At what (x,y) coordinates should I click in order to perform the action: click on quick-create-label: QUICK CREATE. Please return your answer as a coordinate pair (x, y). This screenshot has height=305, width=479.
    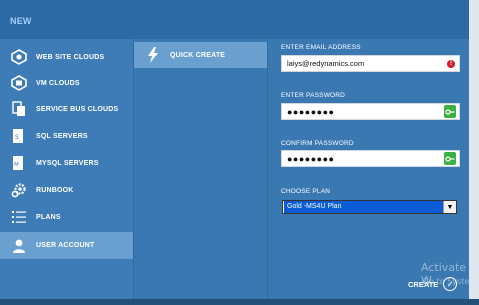
    Looking at the image, I should click on (198, 55).